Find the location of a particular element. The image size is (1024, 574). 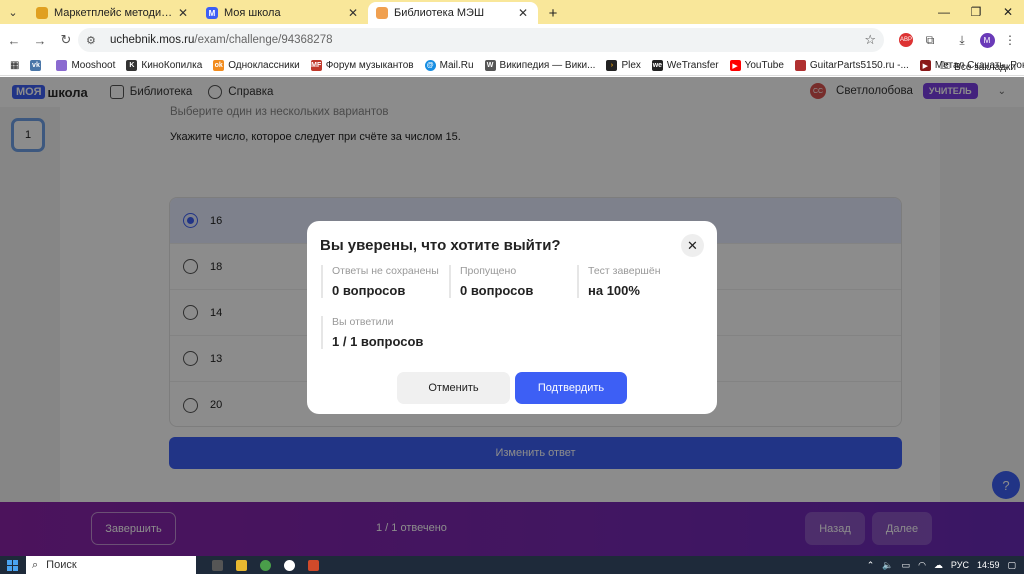

yandex-browser-icon is located at coordinates (289, 565).